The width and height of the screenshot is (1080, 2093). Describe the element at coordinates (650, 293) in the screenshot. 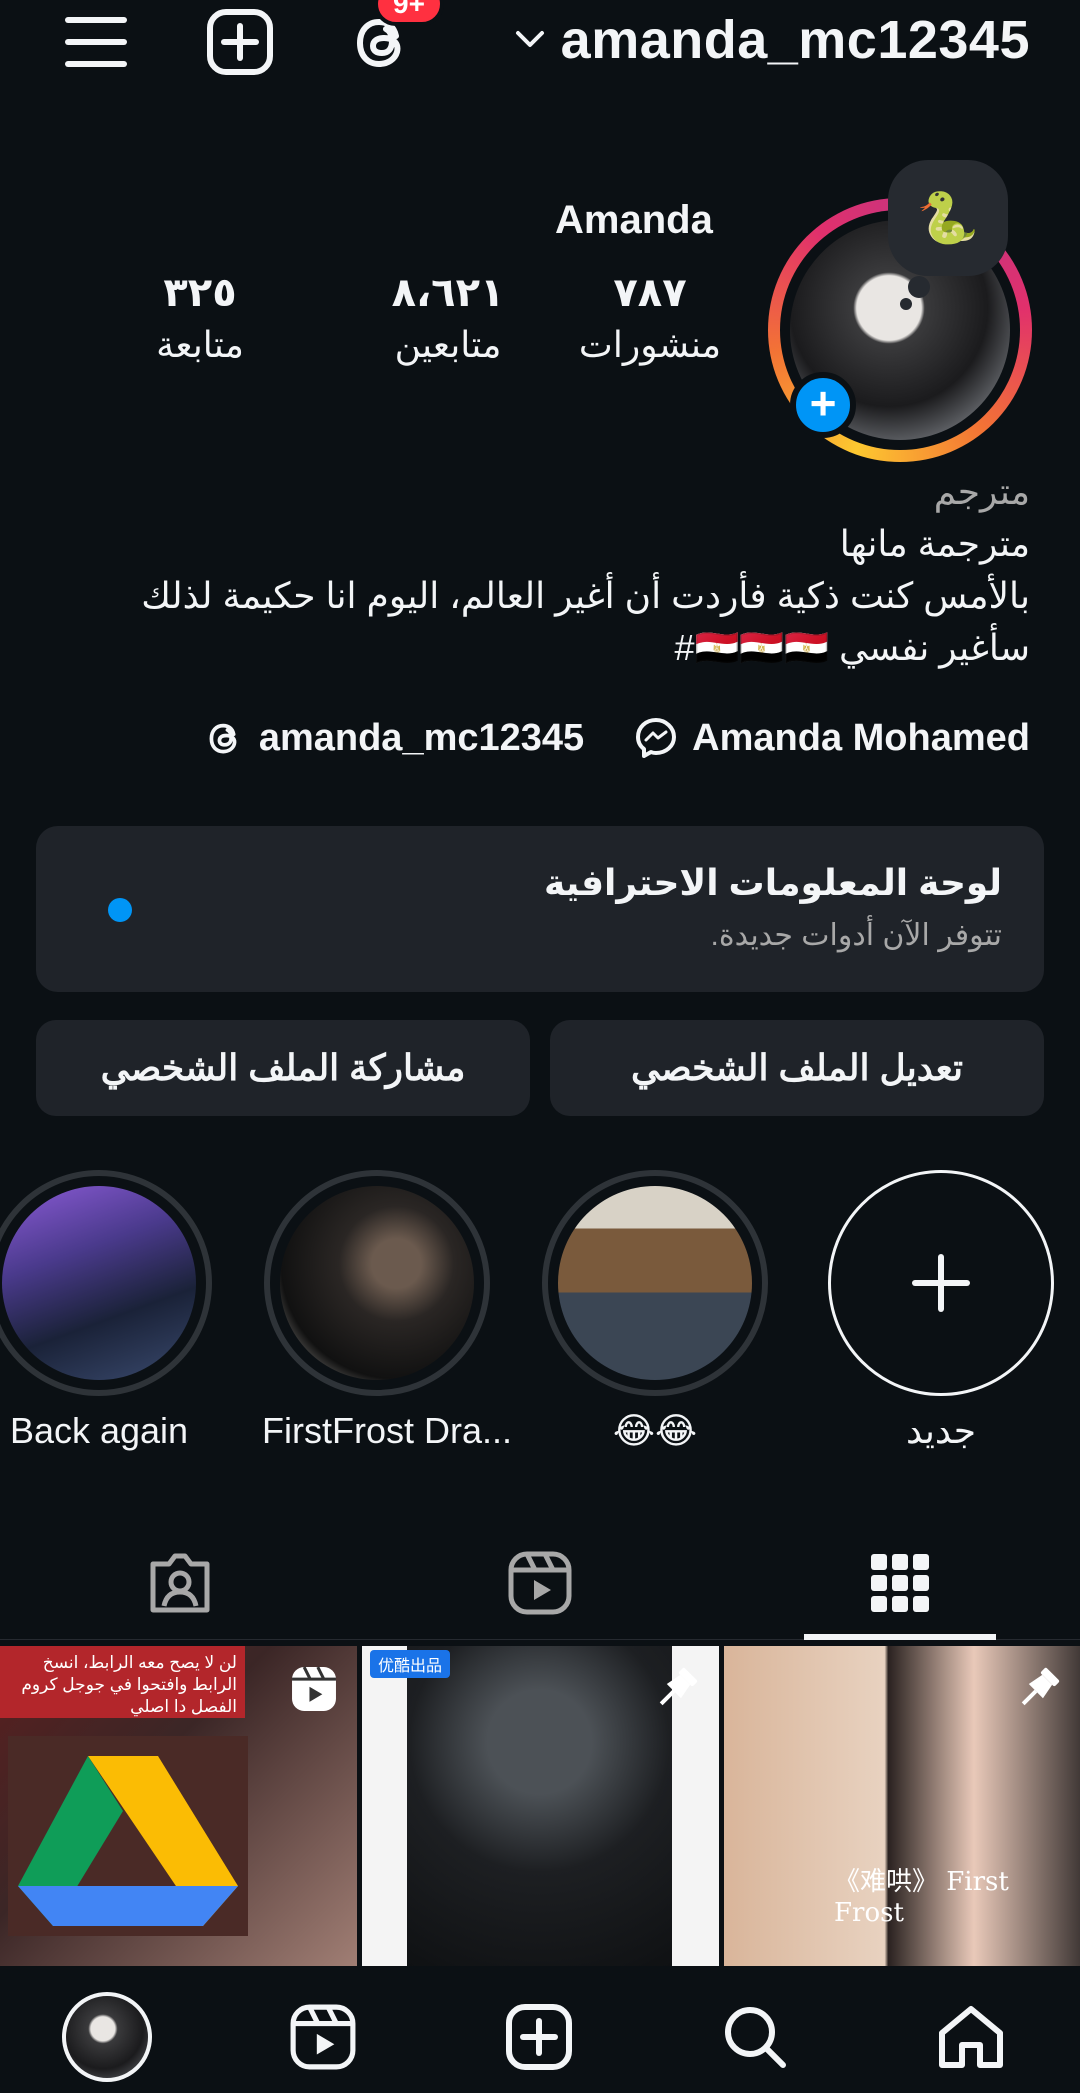

I see `posts-value: ٧٨٧` at that location.